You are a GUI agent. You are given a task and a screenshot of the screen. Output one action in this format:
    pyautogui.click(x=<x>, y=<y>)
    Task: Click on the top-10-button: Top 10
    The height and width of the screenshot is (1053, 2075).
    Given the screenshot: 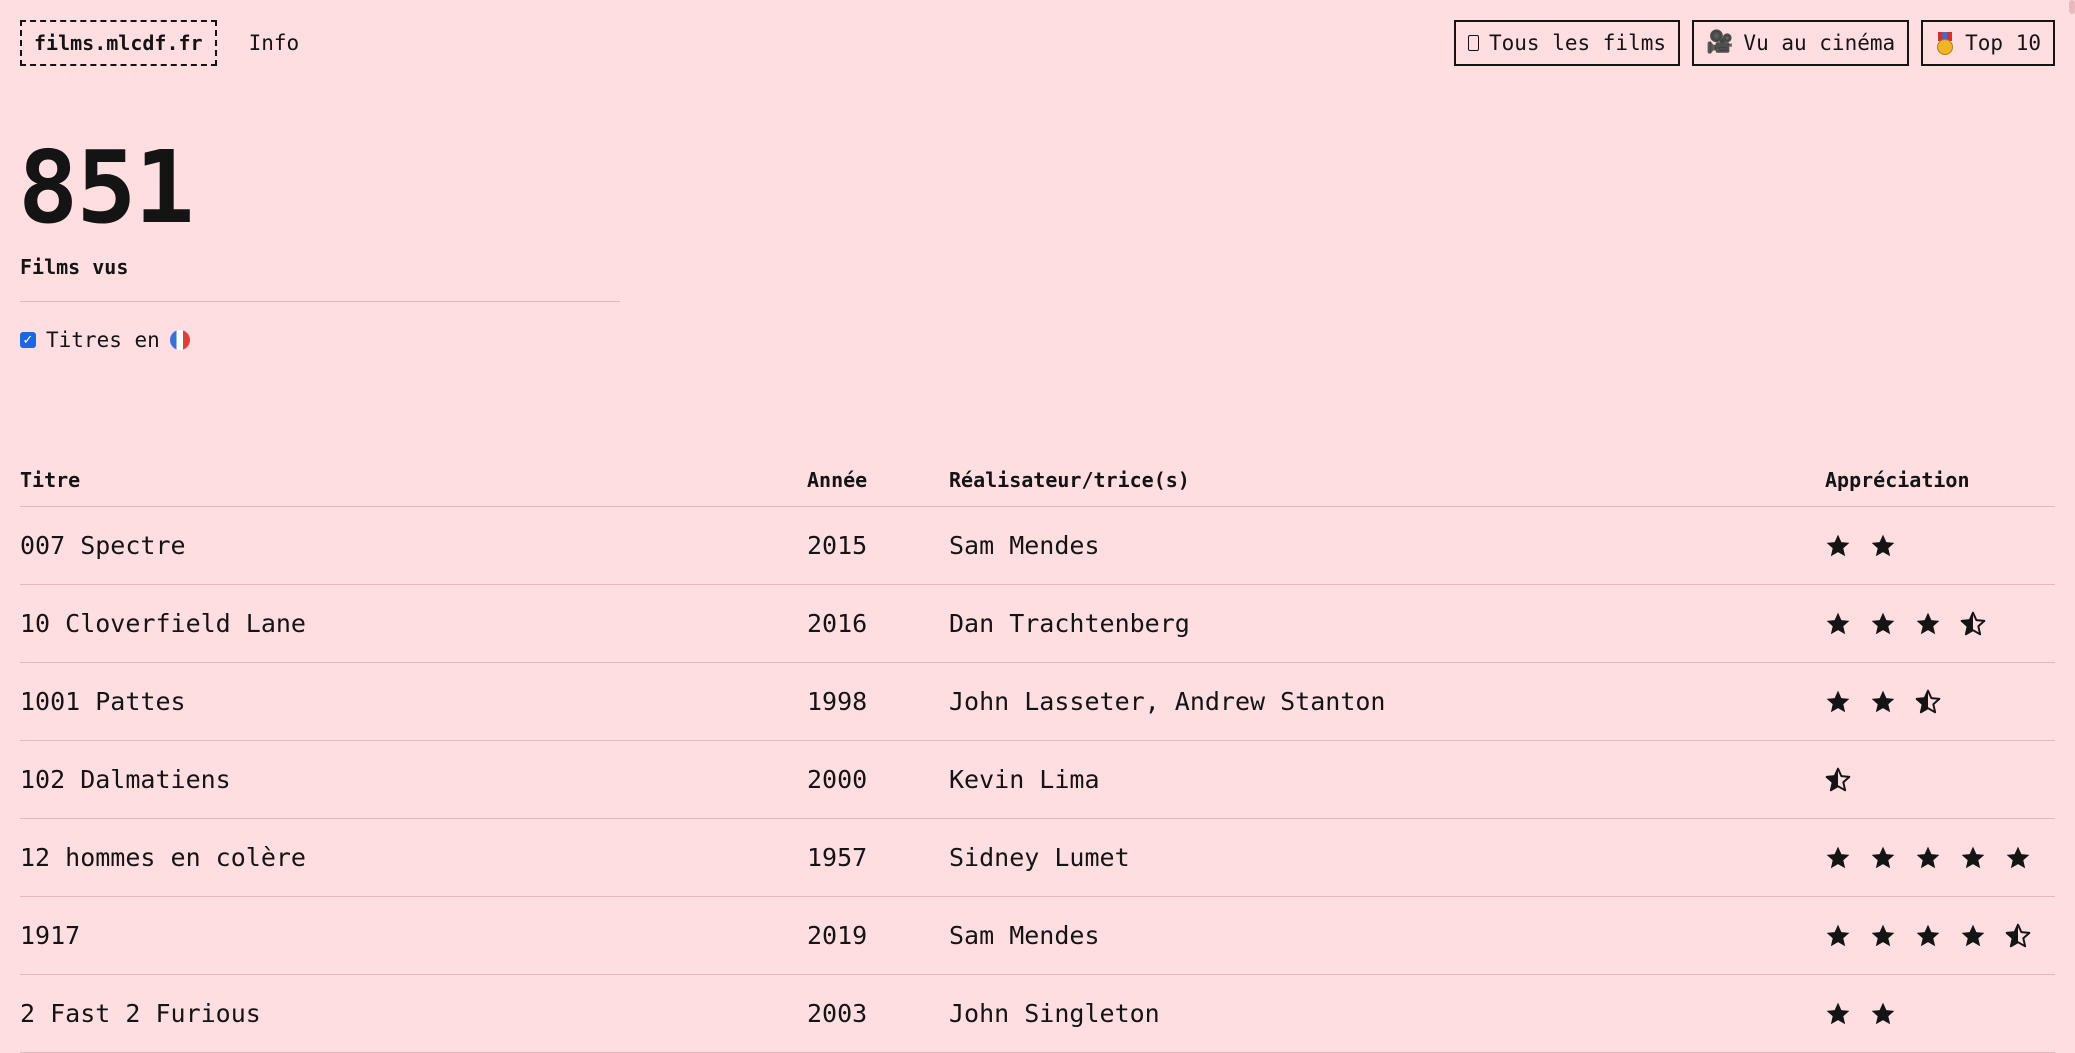 What is the action you would take?
    pyautogui.click(x=1988, y=43)
    